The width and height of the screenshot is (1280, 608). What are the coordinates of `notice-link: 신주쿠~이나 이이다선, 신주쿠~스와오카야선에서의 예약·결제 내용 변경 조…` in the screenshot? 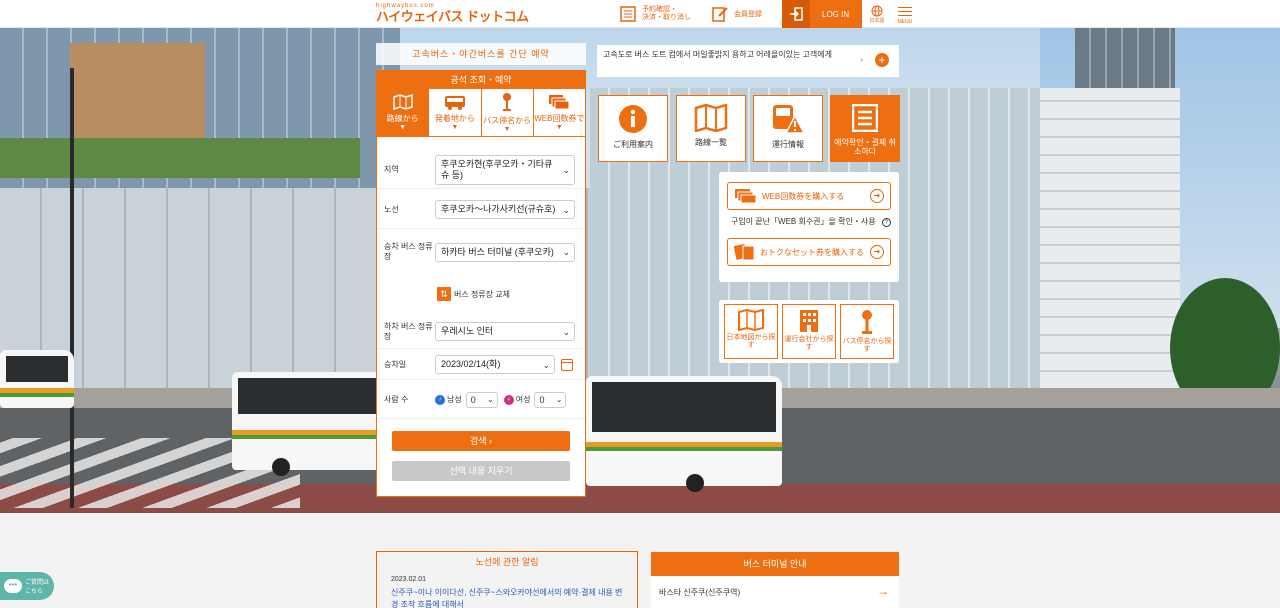 It's located at (509, 597).